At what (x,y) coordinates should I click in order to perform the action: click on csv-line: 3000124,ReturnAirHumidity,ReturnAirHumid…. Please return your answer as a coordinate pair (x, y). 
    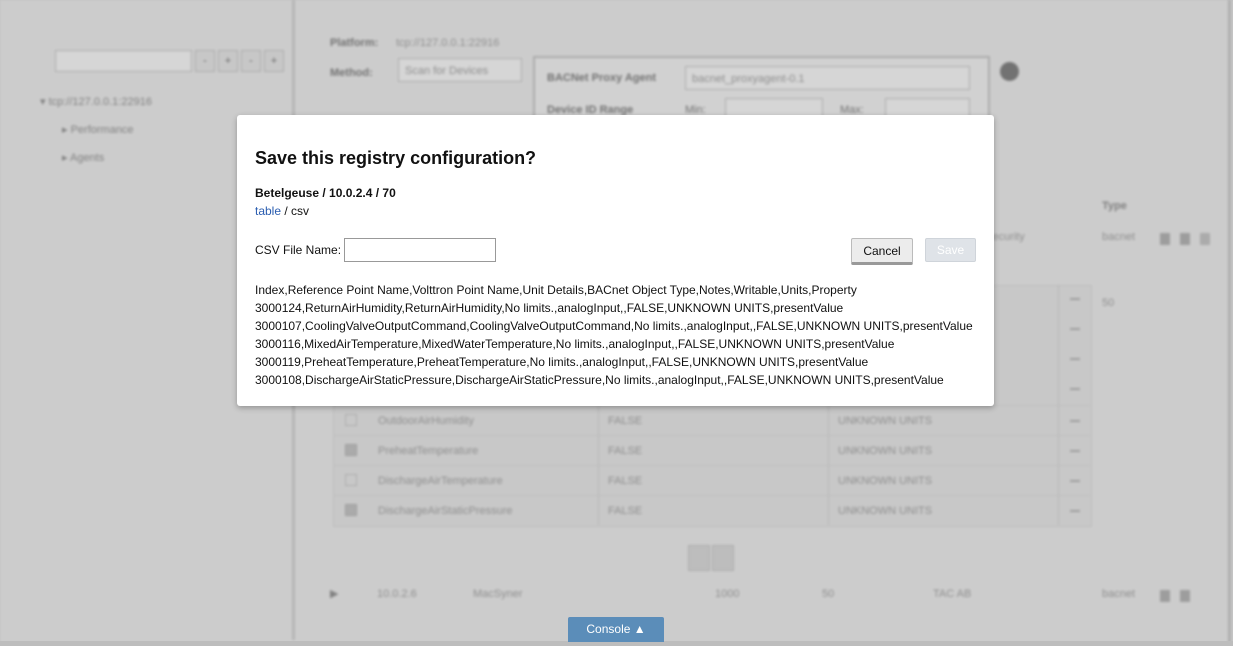
    Looking at the image, I should click on (549, 308).